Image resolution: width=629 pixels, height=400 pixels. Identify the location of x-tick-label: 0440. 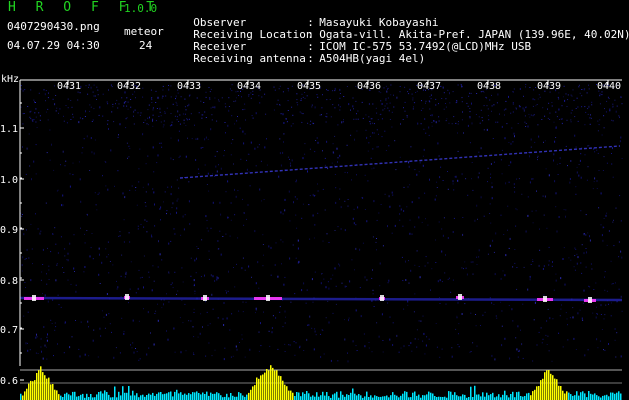
(609, 86).